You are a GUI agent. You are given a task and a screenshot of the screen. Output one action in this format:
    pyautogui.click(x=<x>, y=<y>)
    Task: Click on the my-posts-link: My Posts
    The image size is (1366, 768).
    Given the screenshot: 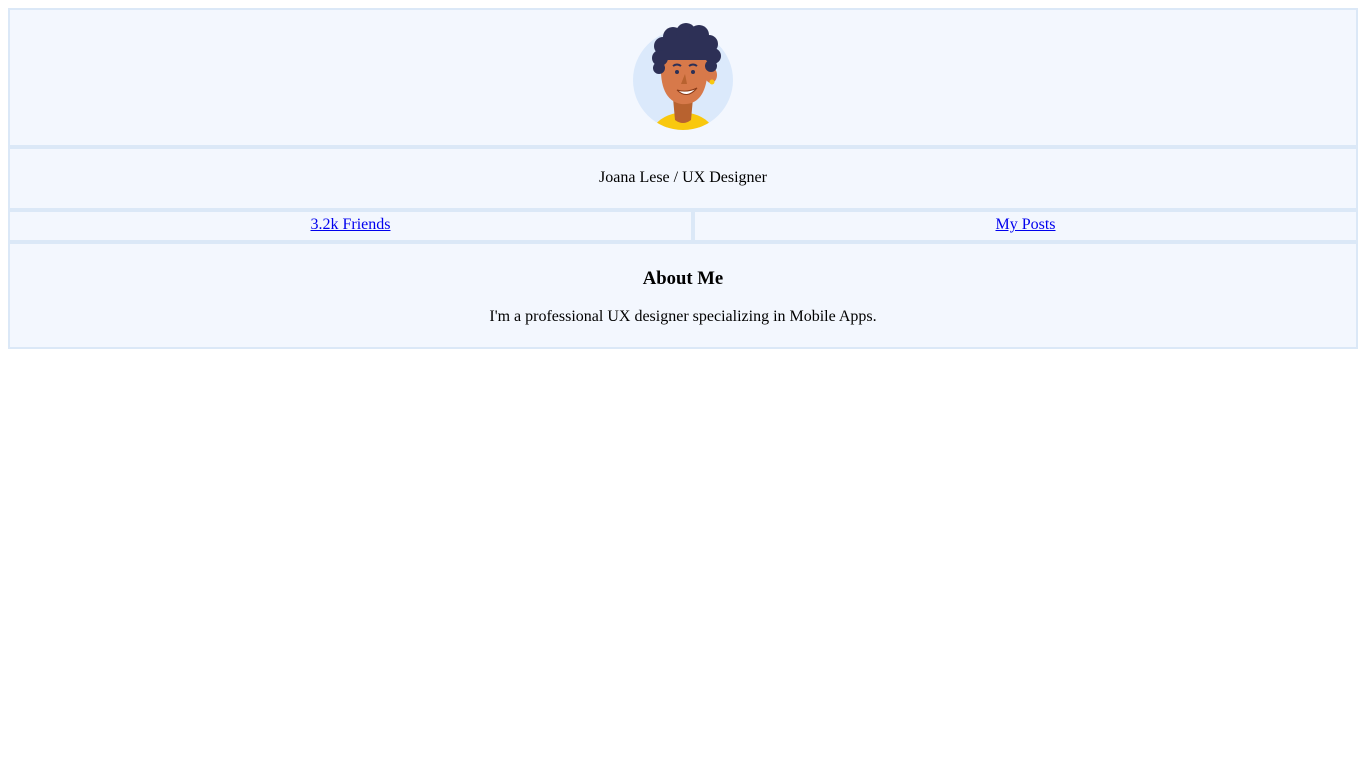 What is the action you would take?
    pyautogui.click(x=1025, y=224)
    